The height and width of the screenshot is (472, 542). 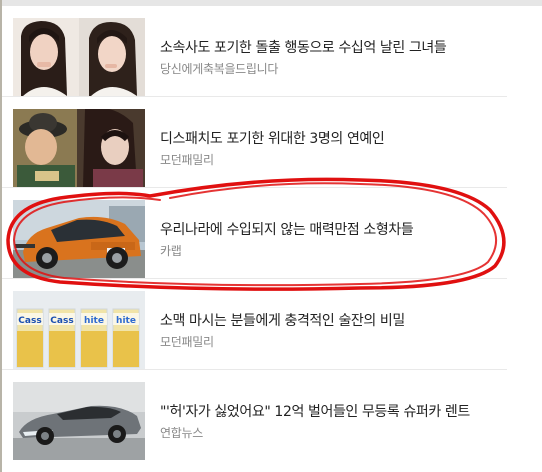 I want to click on article-source: 연합뉴스, so click(x=181, y=433).